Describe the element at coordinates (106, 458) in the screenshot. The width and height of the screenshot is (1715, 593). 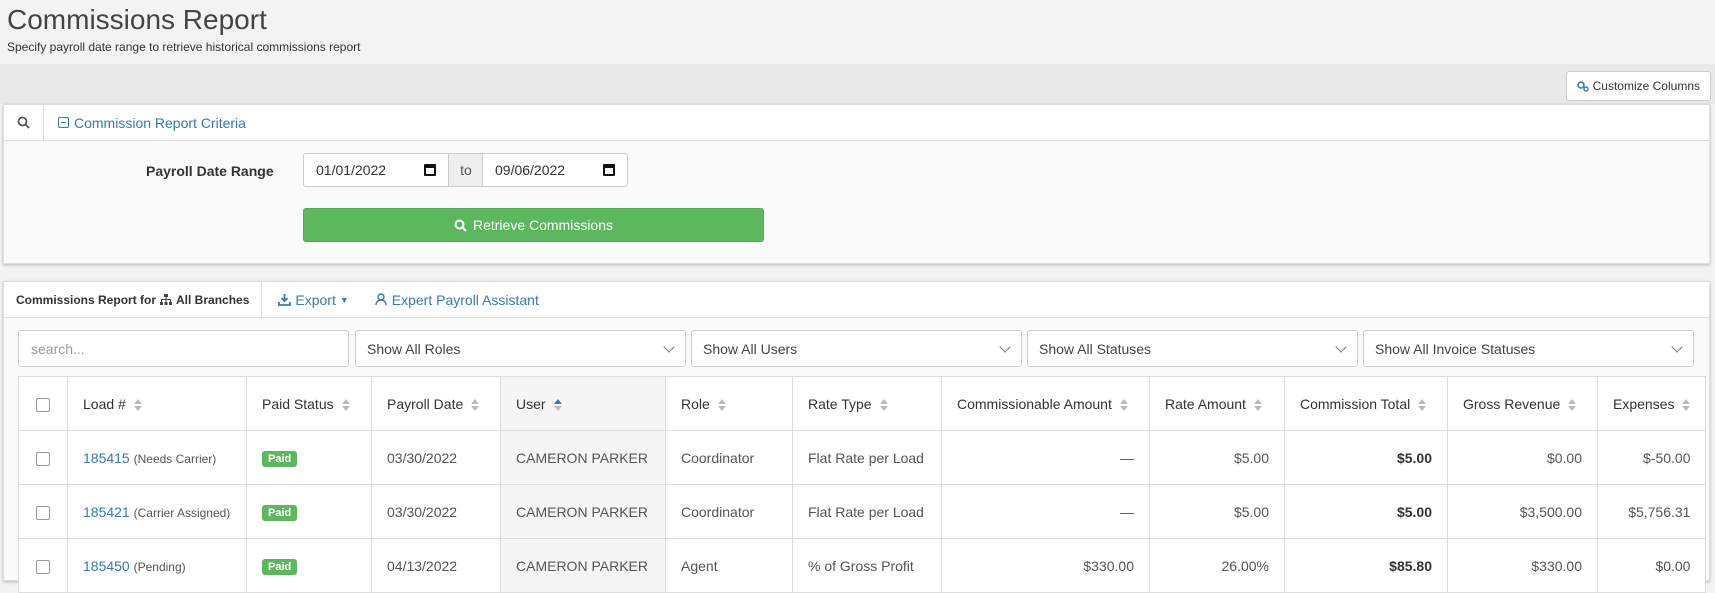
I see `load-link: 185415` at that location.